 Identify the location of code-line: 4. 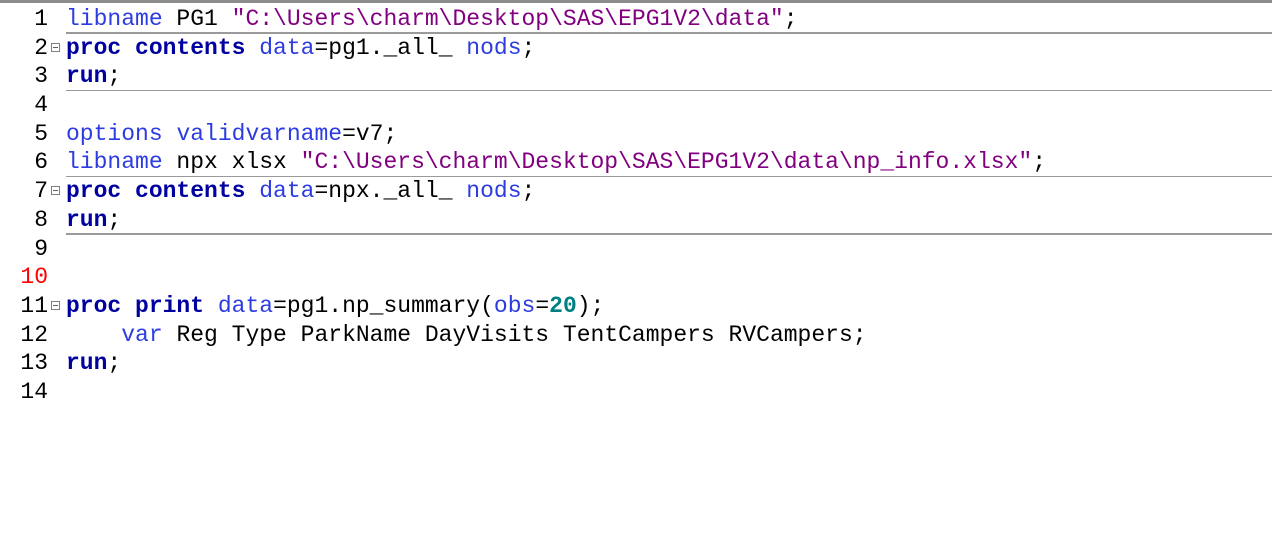
(636, 105).